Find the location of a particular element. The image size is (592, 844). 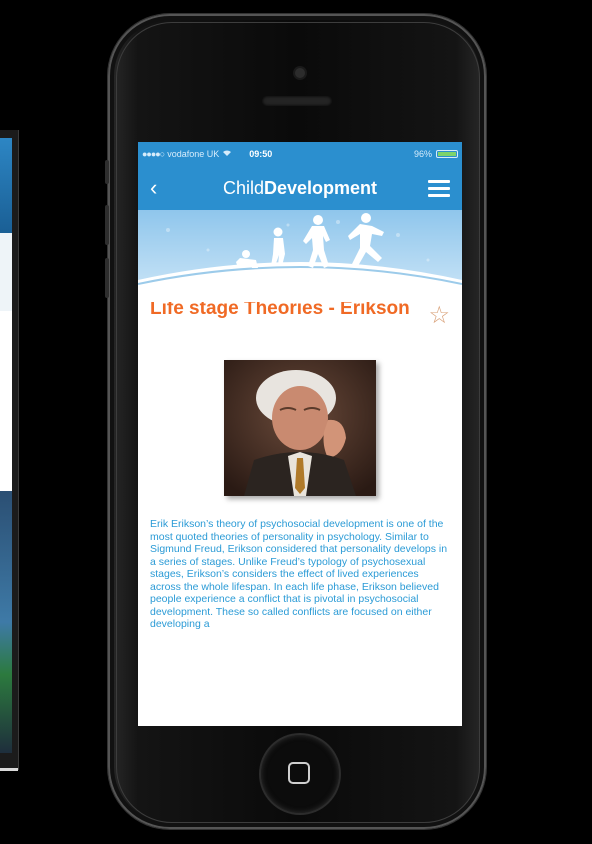

status-time: 09:50 is located at coordinates (261, 154).